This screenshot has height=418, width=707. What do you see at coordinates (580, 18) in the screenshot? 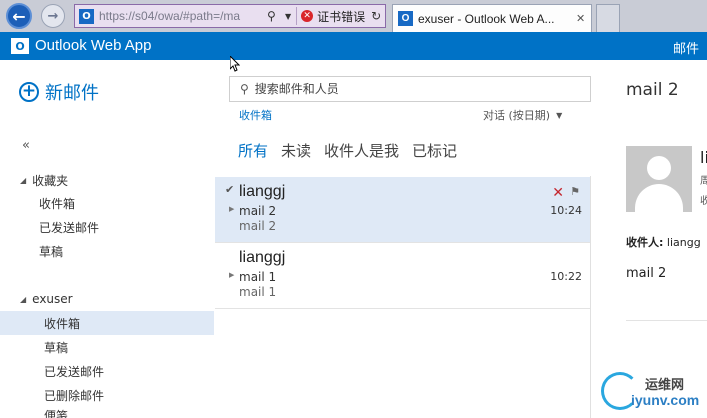
I see `tab-close-icon: ✕` at bounding box center [580, 18].